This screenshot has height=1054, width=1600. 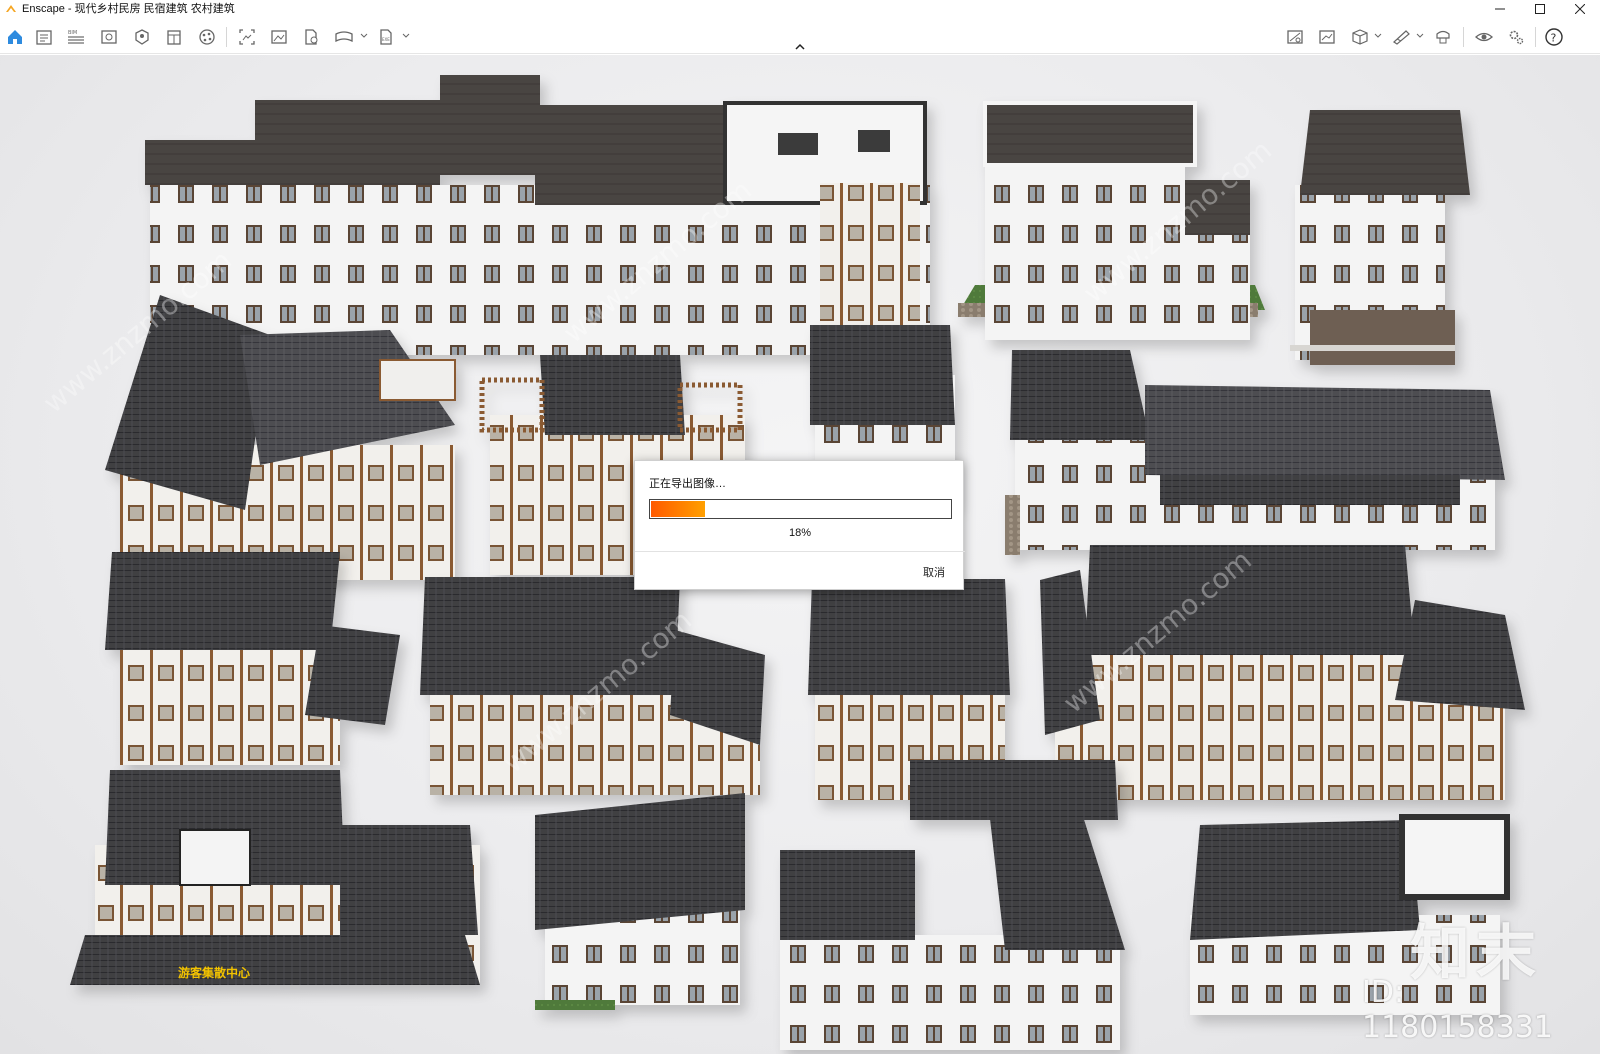 I want to click on views-icon, so click(x=109, y=37).